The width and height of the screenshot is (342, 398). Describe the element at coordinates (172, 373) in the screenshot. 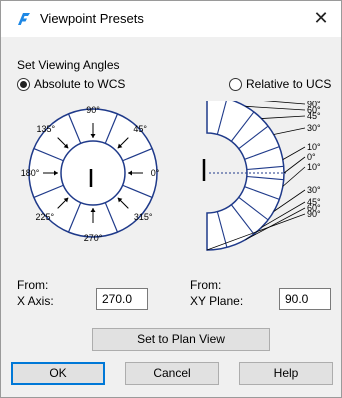

I see `cancel-button: Cancel` at that location.